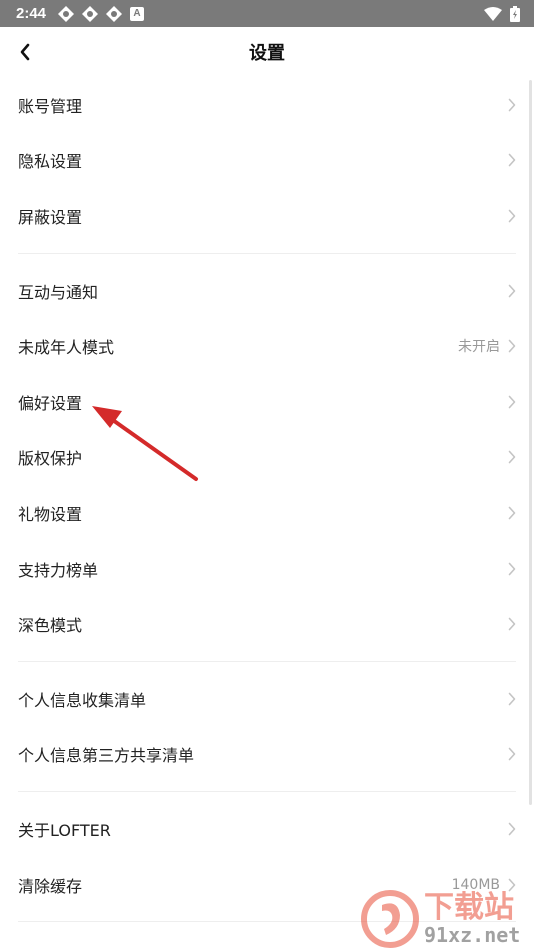 The image size is (534, 950). Describe the element at coordinates (267, 624) in the screenshot. I see `settings-row: 深色模式` at that location.